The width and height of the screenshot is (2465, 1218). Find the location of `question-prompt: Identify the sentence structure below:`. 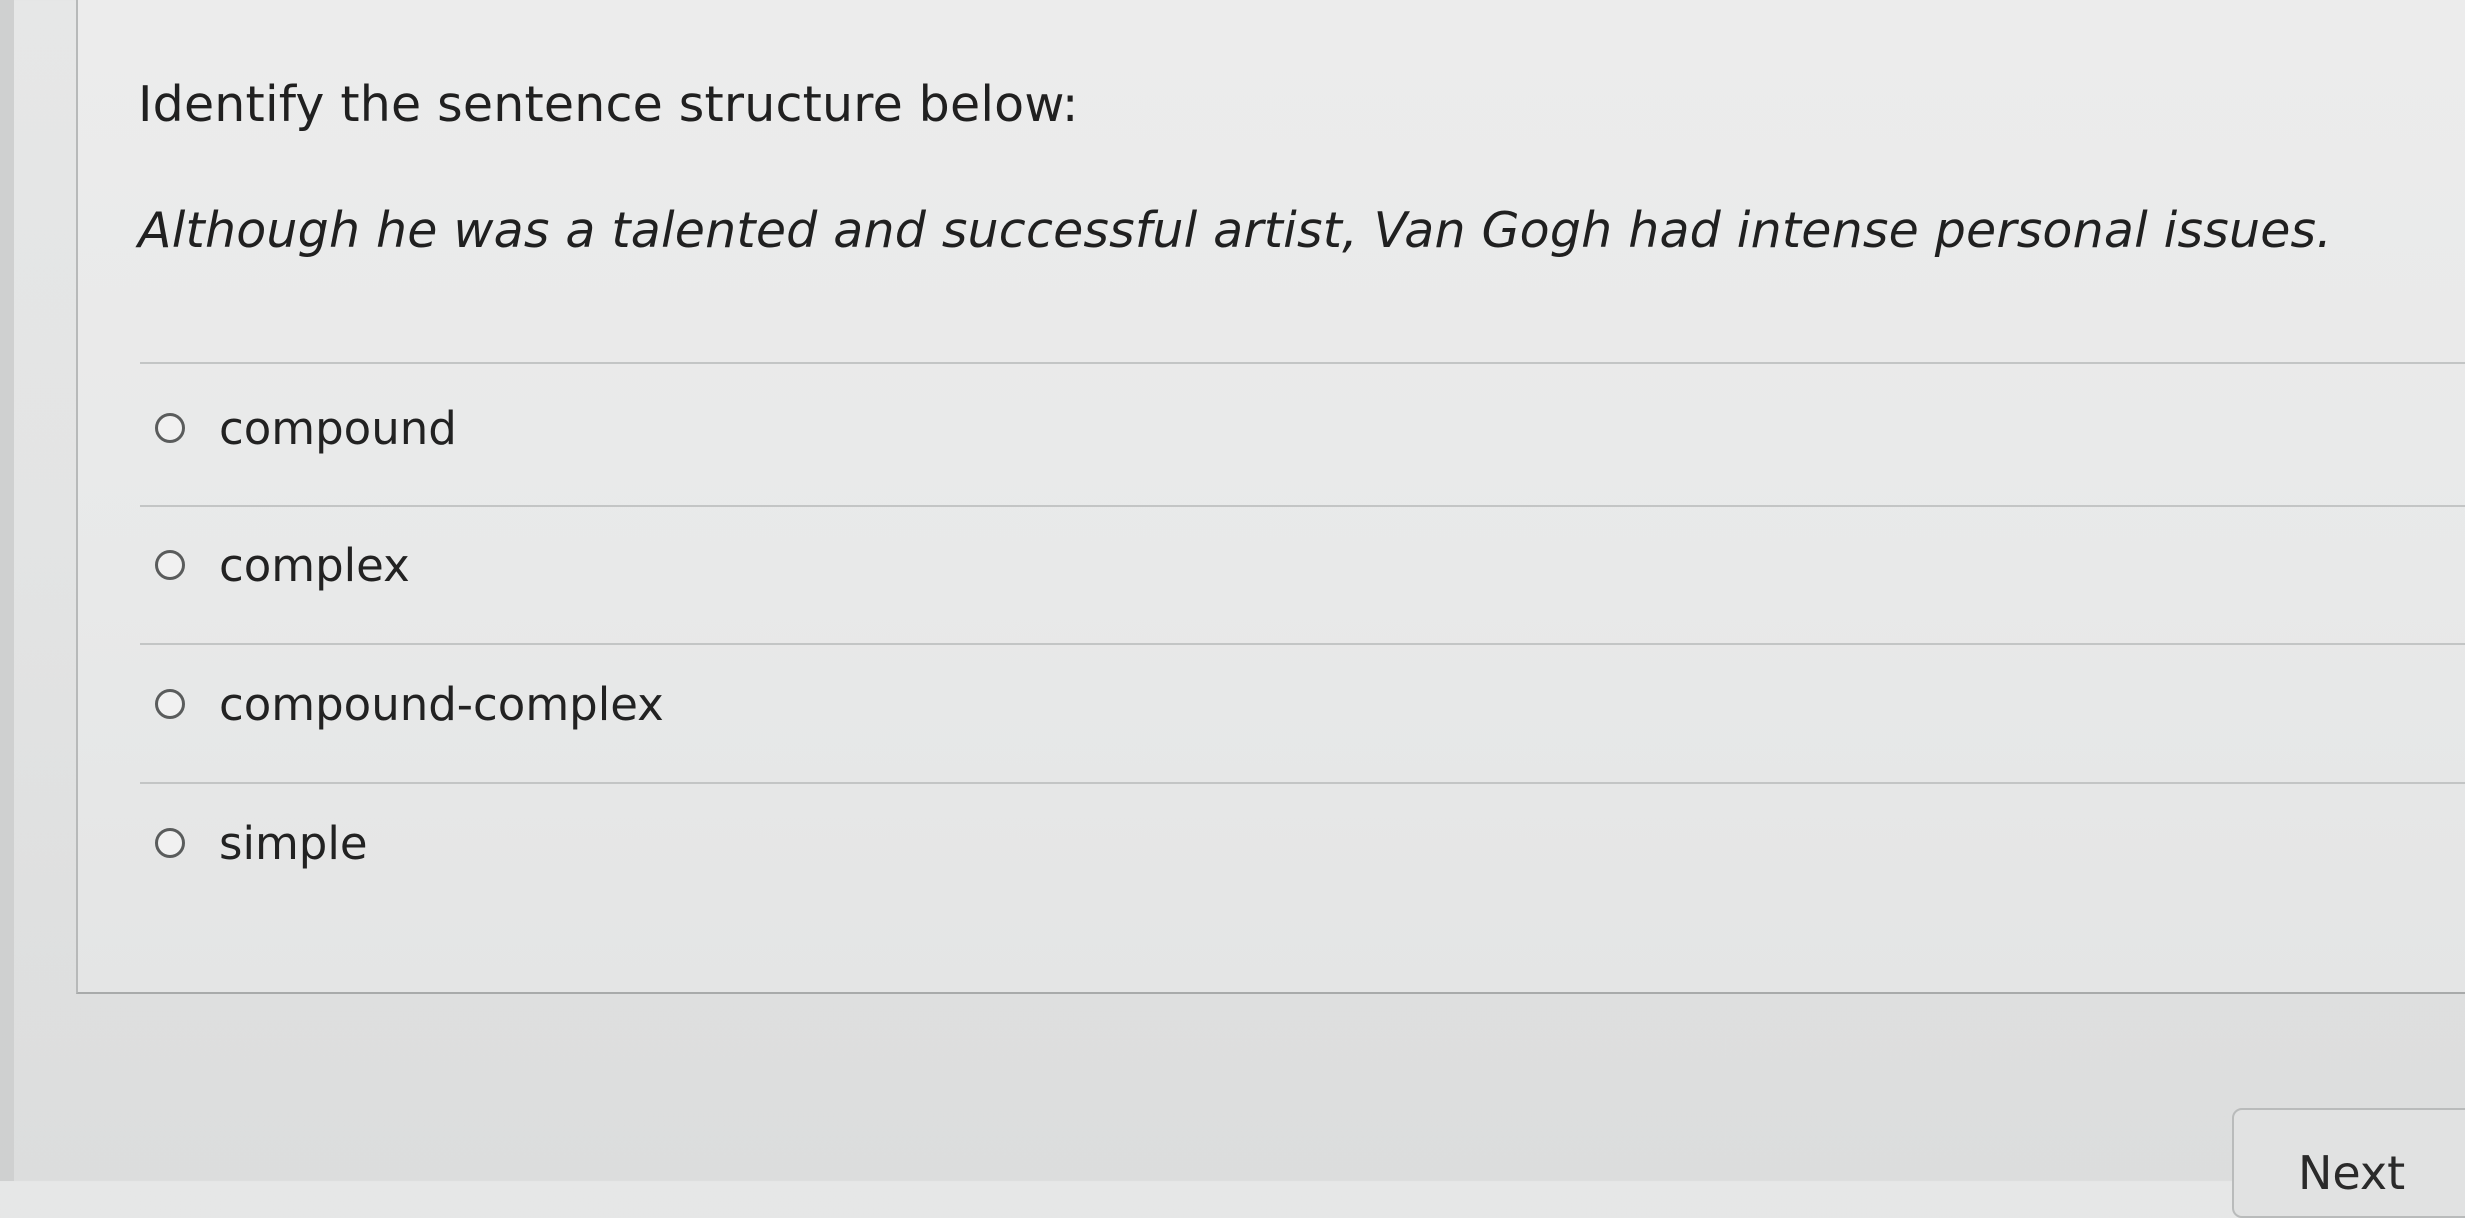

question-prompt: Identify the sentence structure below: is located at coordinates (608, 104).